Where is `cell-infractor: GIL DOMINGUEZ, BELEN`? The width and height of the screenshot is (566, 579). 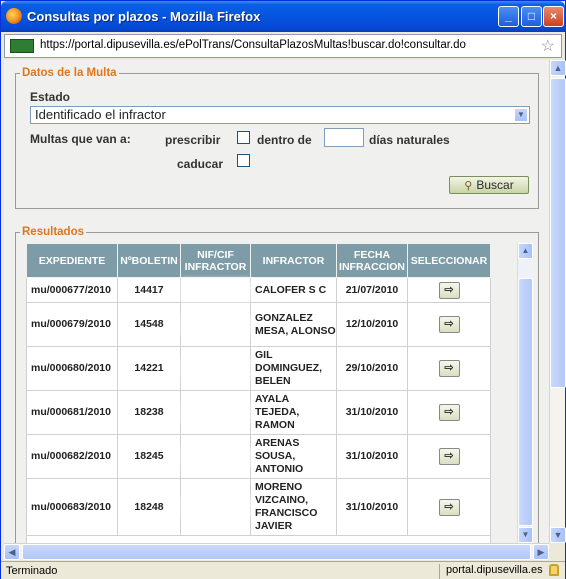
cell-infractor: GIL DOMINGUEZ, BELEN is located at coordinates (293, 368).